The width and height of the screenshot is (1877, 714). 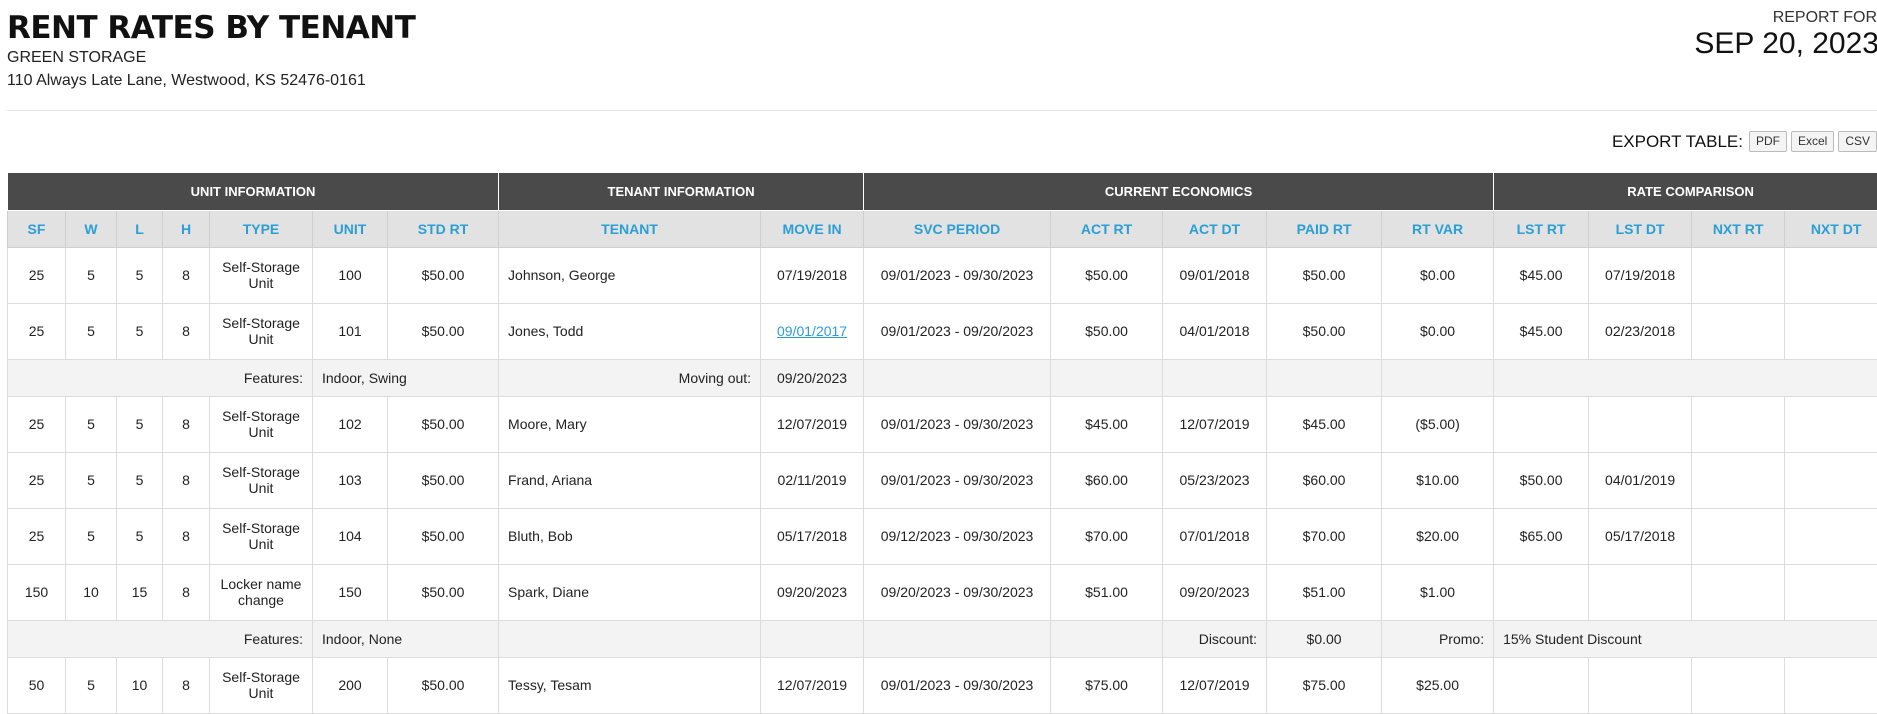 What do you see at coordinates (957, 536) in the screenshot?
I see `cell-svc-period: 09/12/2023 - 09/30/2023` at bounding box center [957, 536].